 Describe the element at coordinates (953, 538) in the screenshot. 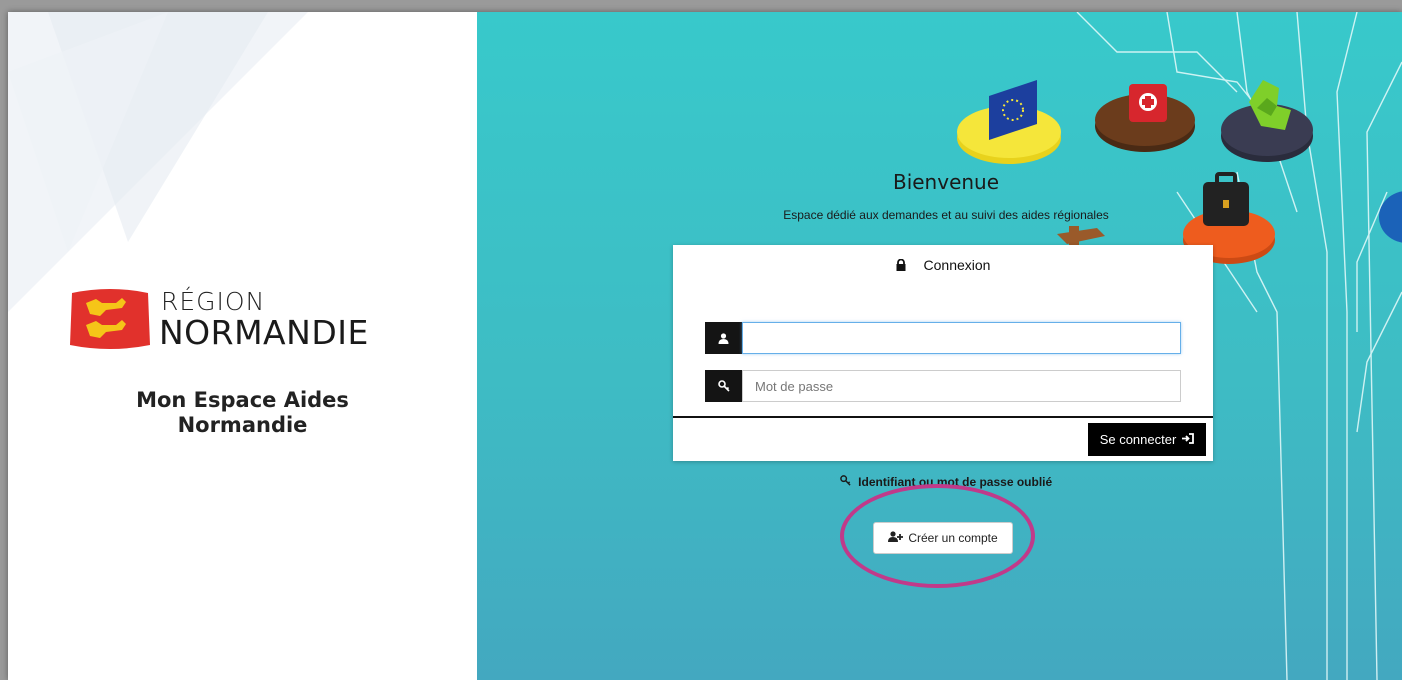

I see `create-account-label: Créer un compte` at that location.